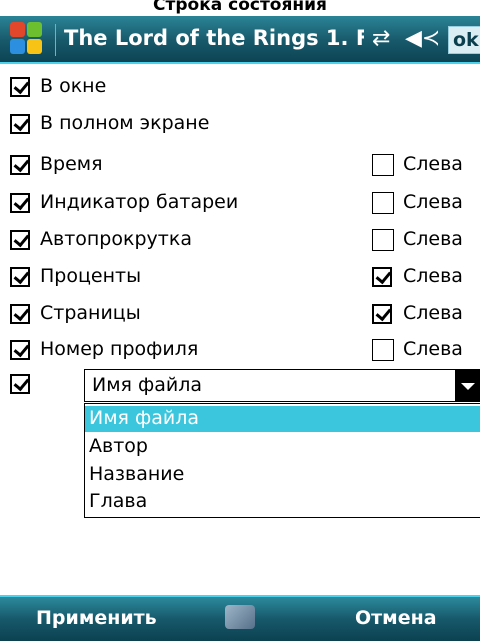 The width and height of the screenshot is (480, 641). Describe the element at coordinates (383, 350) in the screenshot. I see `item-profile-left-checkbox` at that location.